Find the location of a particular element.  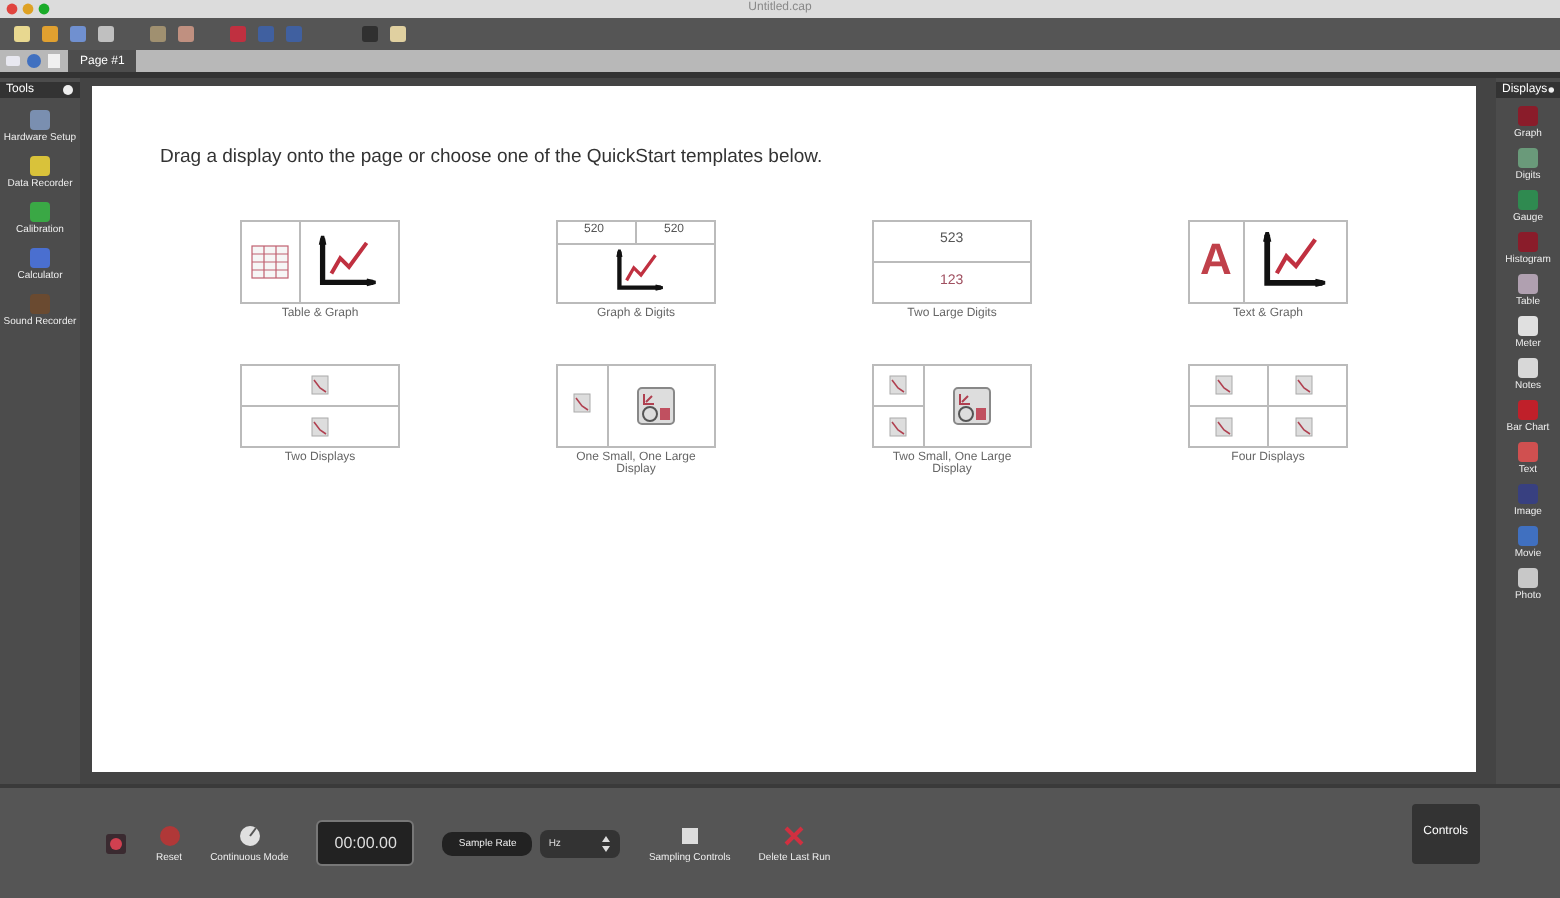

stopwatch-icon is located at coordinates (249, 835).